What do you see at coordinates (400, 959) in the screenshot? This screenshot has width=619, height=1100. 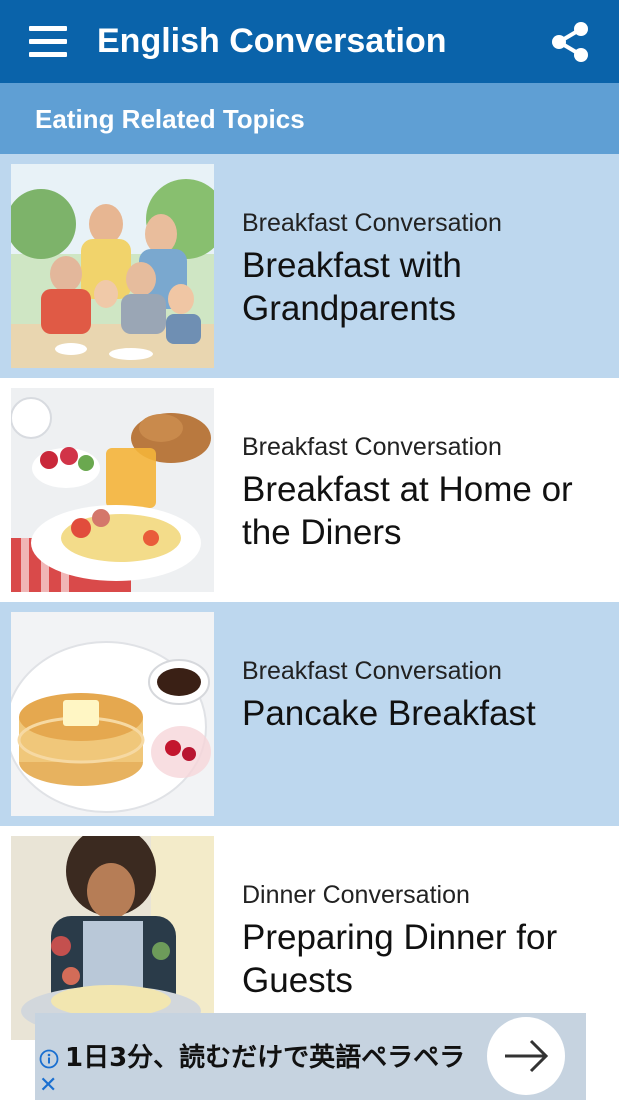 I see `item-title: Preparing Dinner for Guests` at bounding box center [400, 959].